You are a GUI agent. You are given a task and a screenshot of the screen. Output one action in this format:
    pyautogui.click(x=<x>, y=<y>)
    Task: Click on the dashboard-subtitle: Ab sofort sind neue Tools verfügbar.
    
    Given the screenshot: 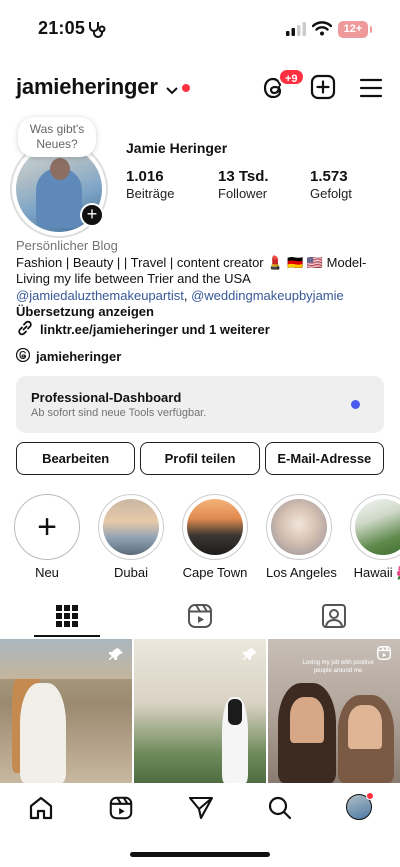 What is the action you would take?
    pyautogui.click(x=119, y=413)
    